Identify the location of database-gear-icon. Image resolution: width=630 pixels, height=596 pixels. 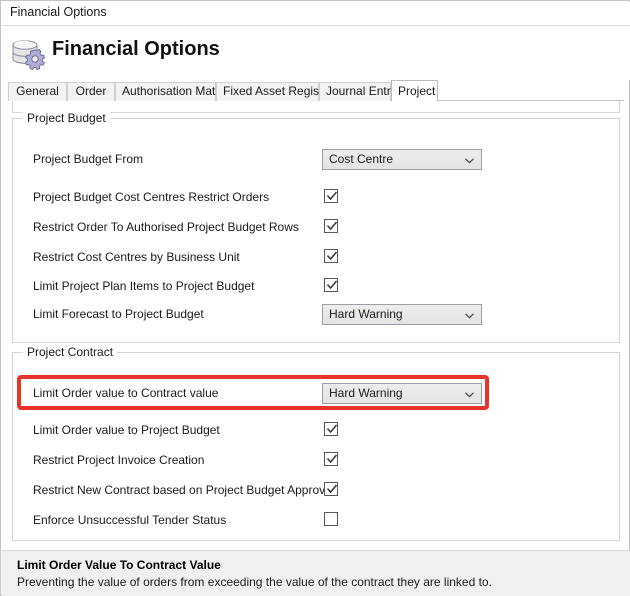
(28, 52).